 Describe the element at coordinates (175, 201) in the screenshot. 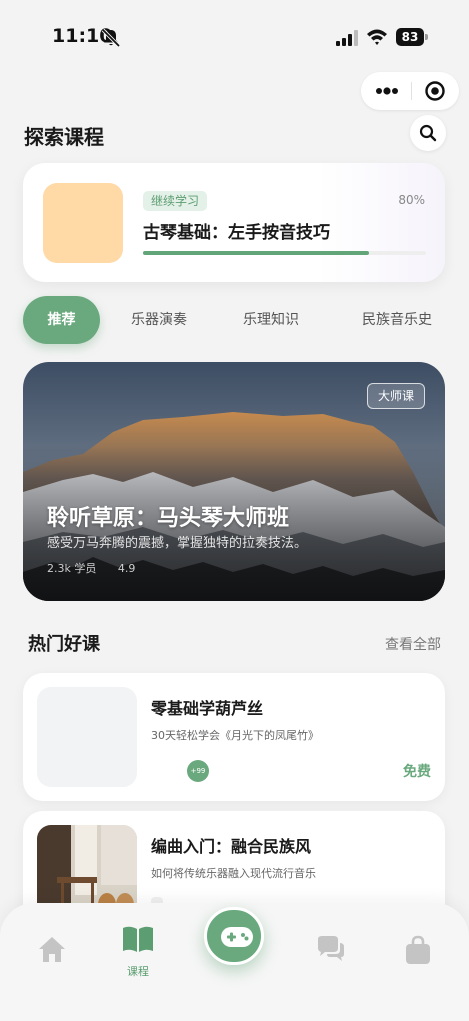

I see `continue-badge: 继续学习` at that location.